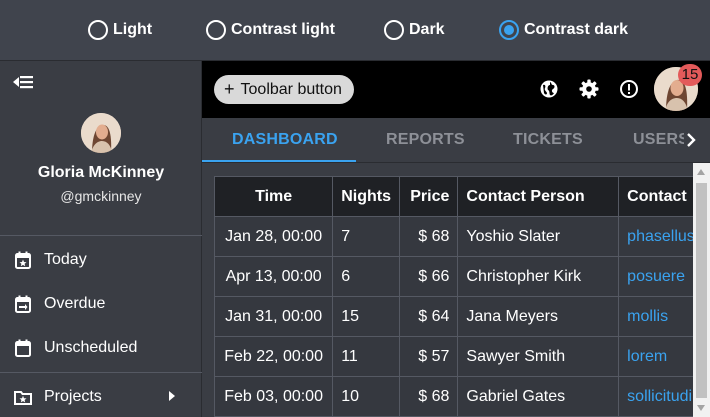 The height and width of the screenshot is (417, 710). What do you see at coordinates (428, 316) in the screenshot?
I see `cell-price: $ 64` at bounding box center [428, 316].